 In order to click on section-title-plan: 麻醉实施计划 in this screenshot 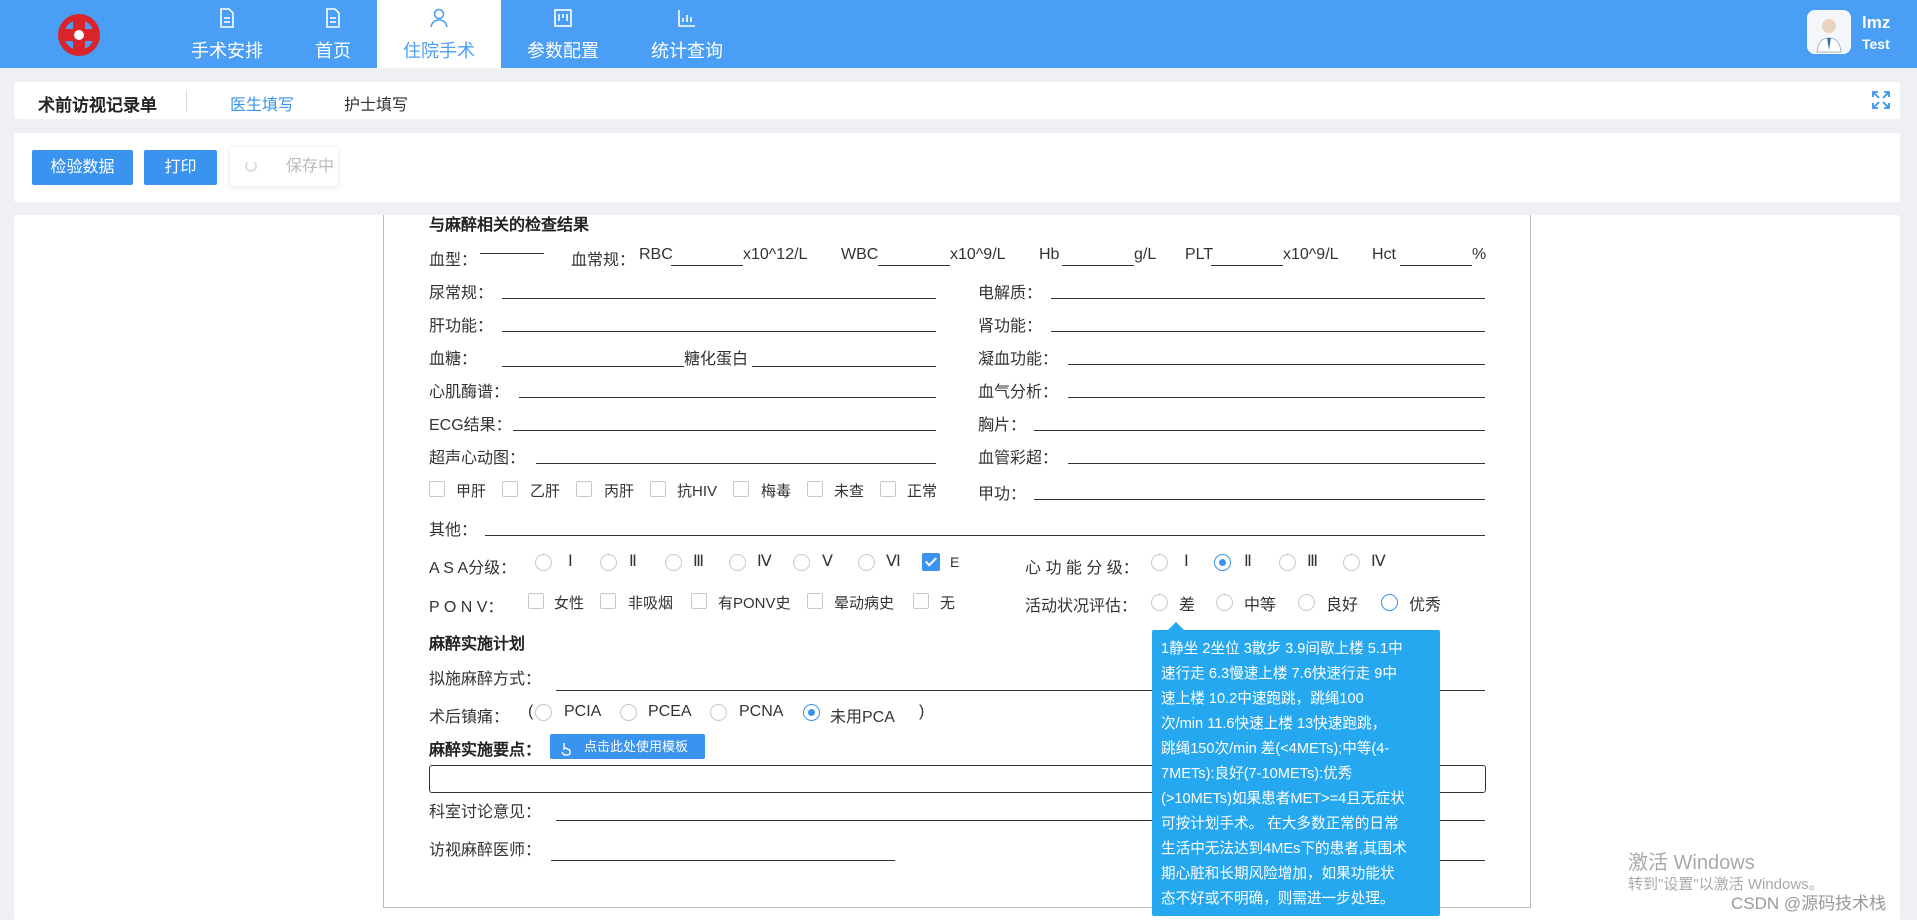, I will do `click(477, 644)`.